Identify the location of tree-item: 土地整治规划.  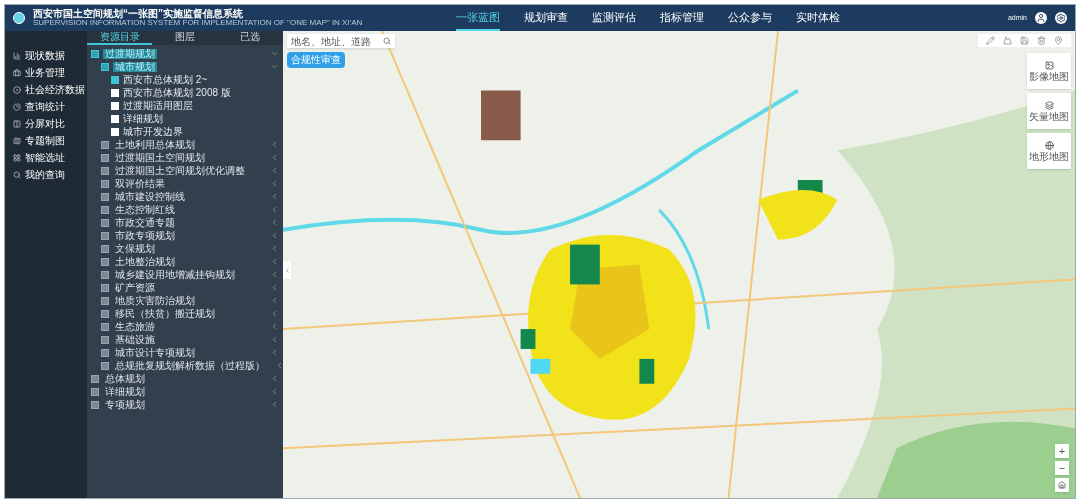
(145, 261).